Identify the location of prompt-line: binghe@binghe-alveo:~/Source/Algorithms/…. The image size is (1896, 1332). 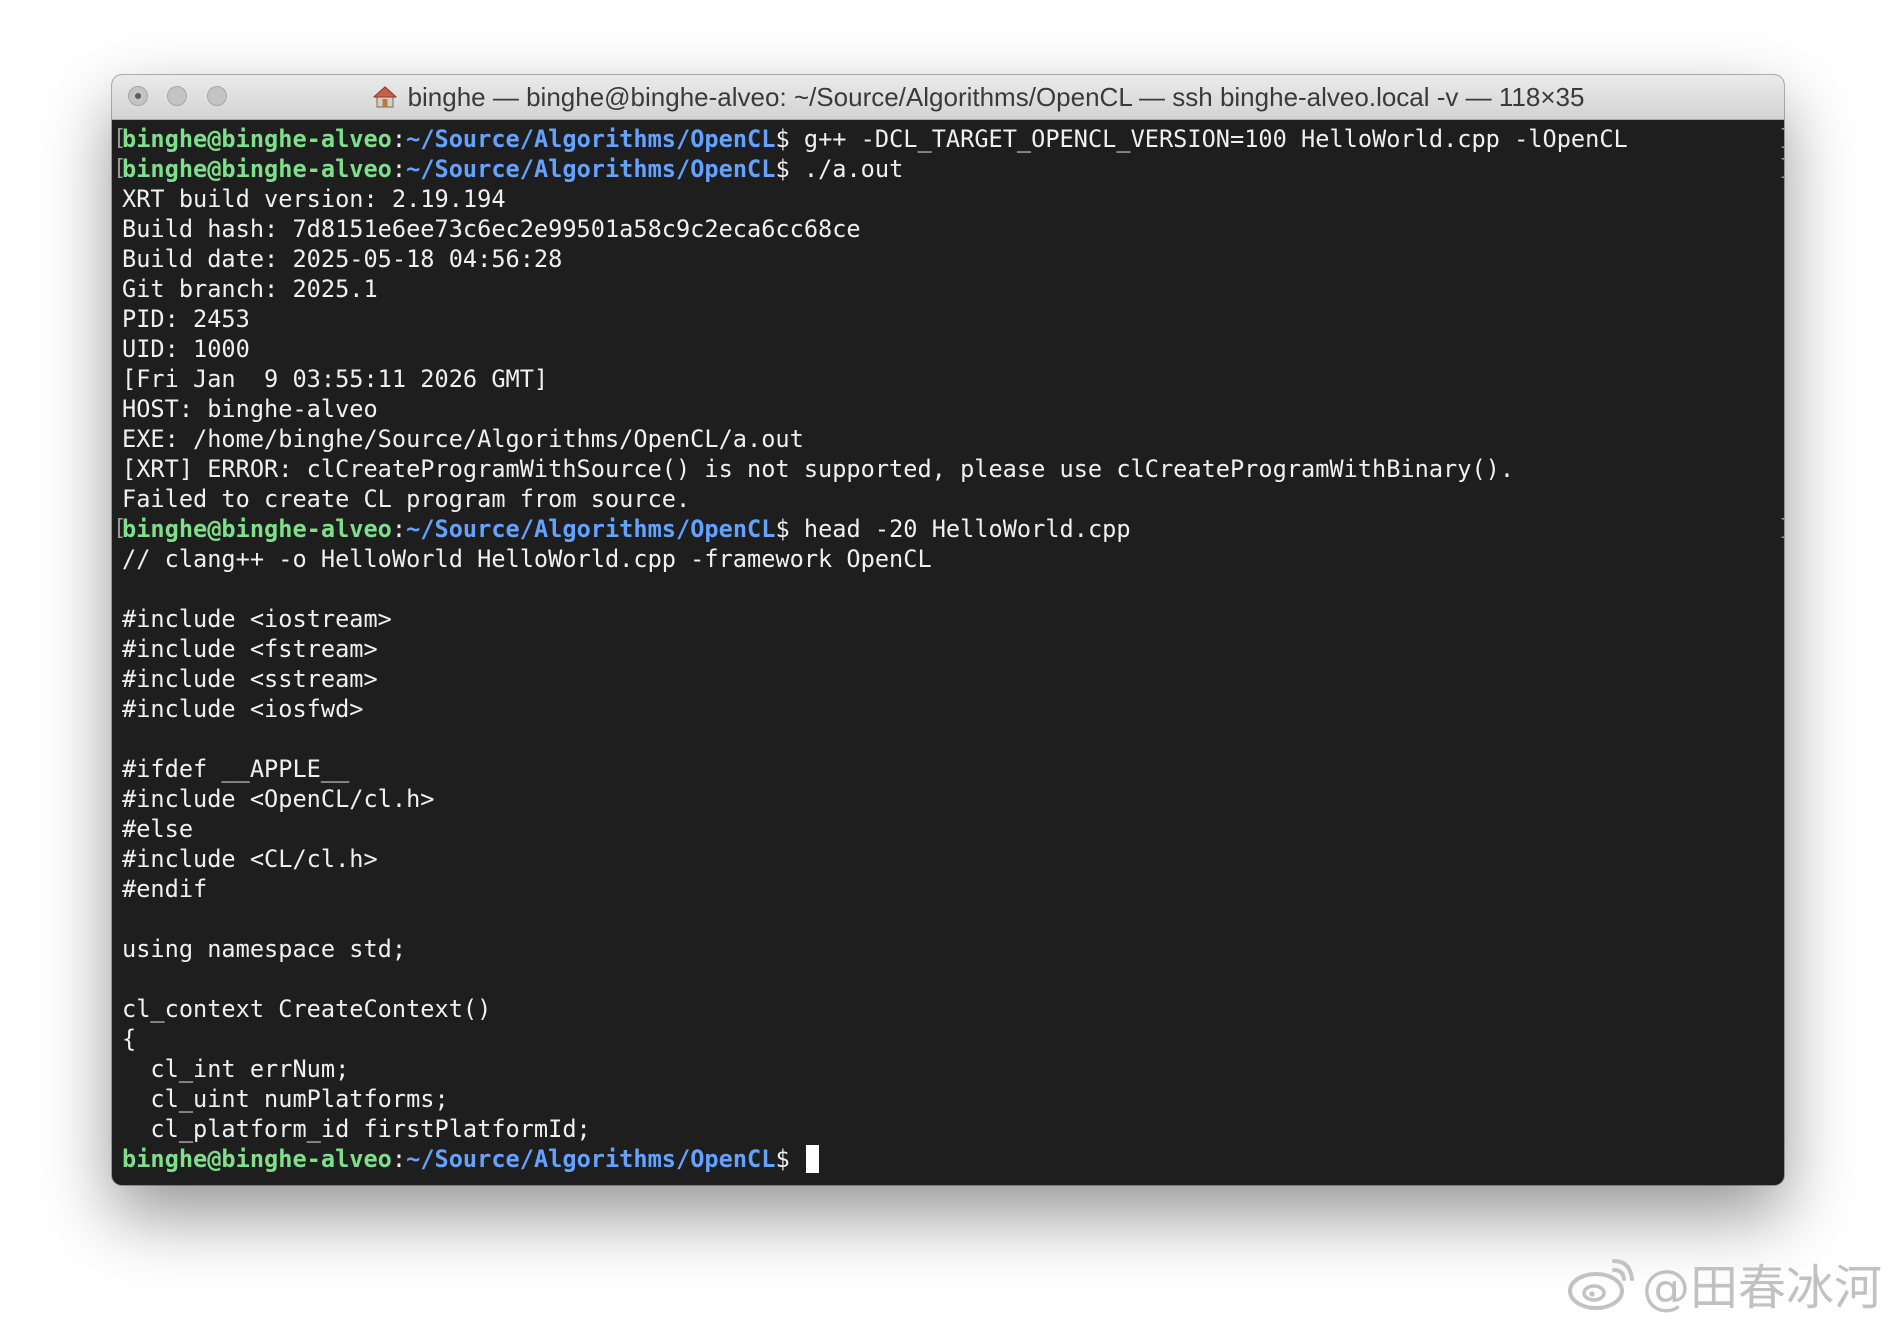
(953, 1159).